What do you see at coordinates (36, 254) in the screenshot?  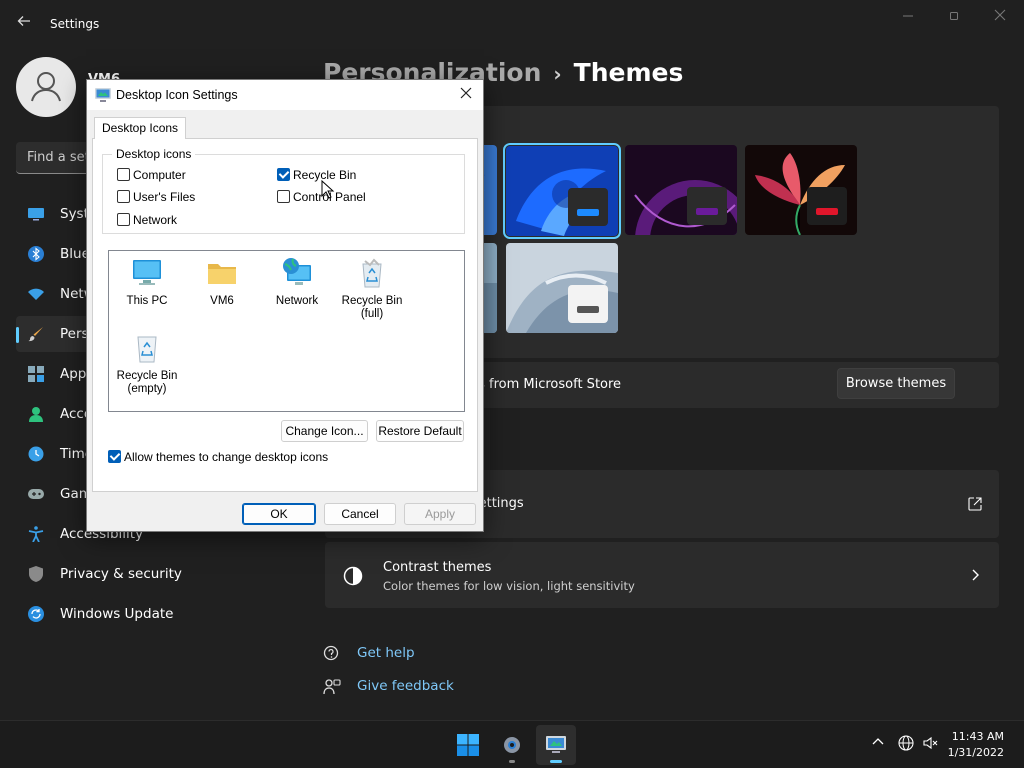 I see `bluetooth-icon` at bounding box center [36, 254].